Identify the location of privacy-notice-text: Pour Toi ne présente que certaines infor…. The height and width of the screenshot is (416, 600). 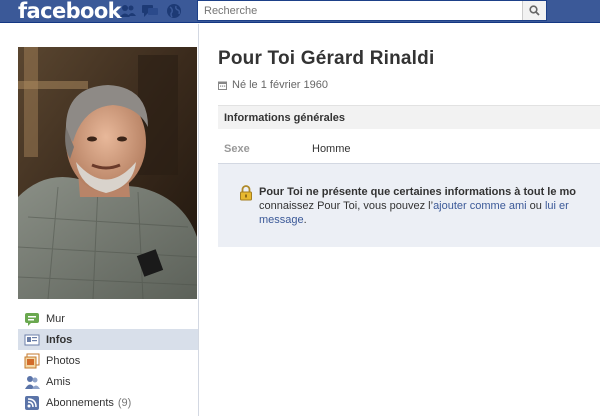
(429, 206).